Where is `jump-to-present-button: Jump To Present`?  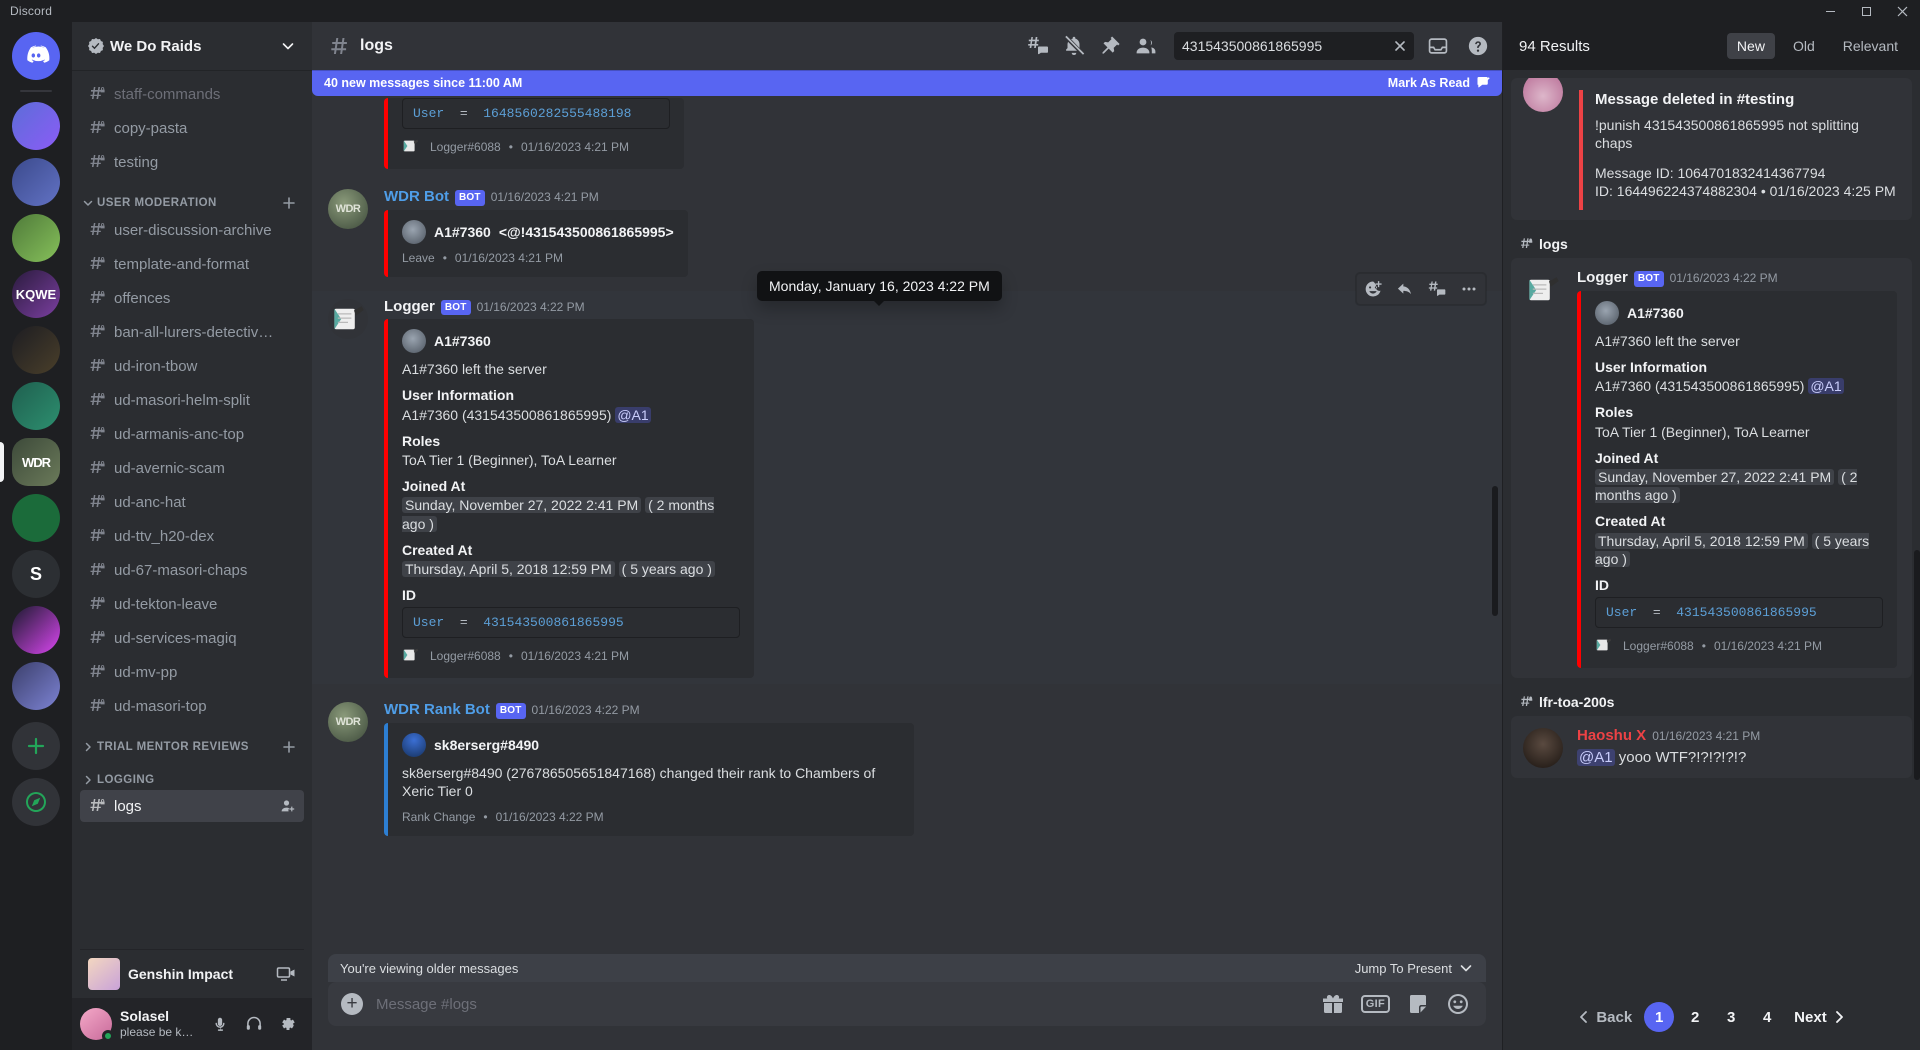 jump-to-present-button: Jump To Present is located at coordinates (1414, 968).